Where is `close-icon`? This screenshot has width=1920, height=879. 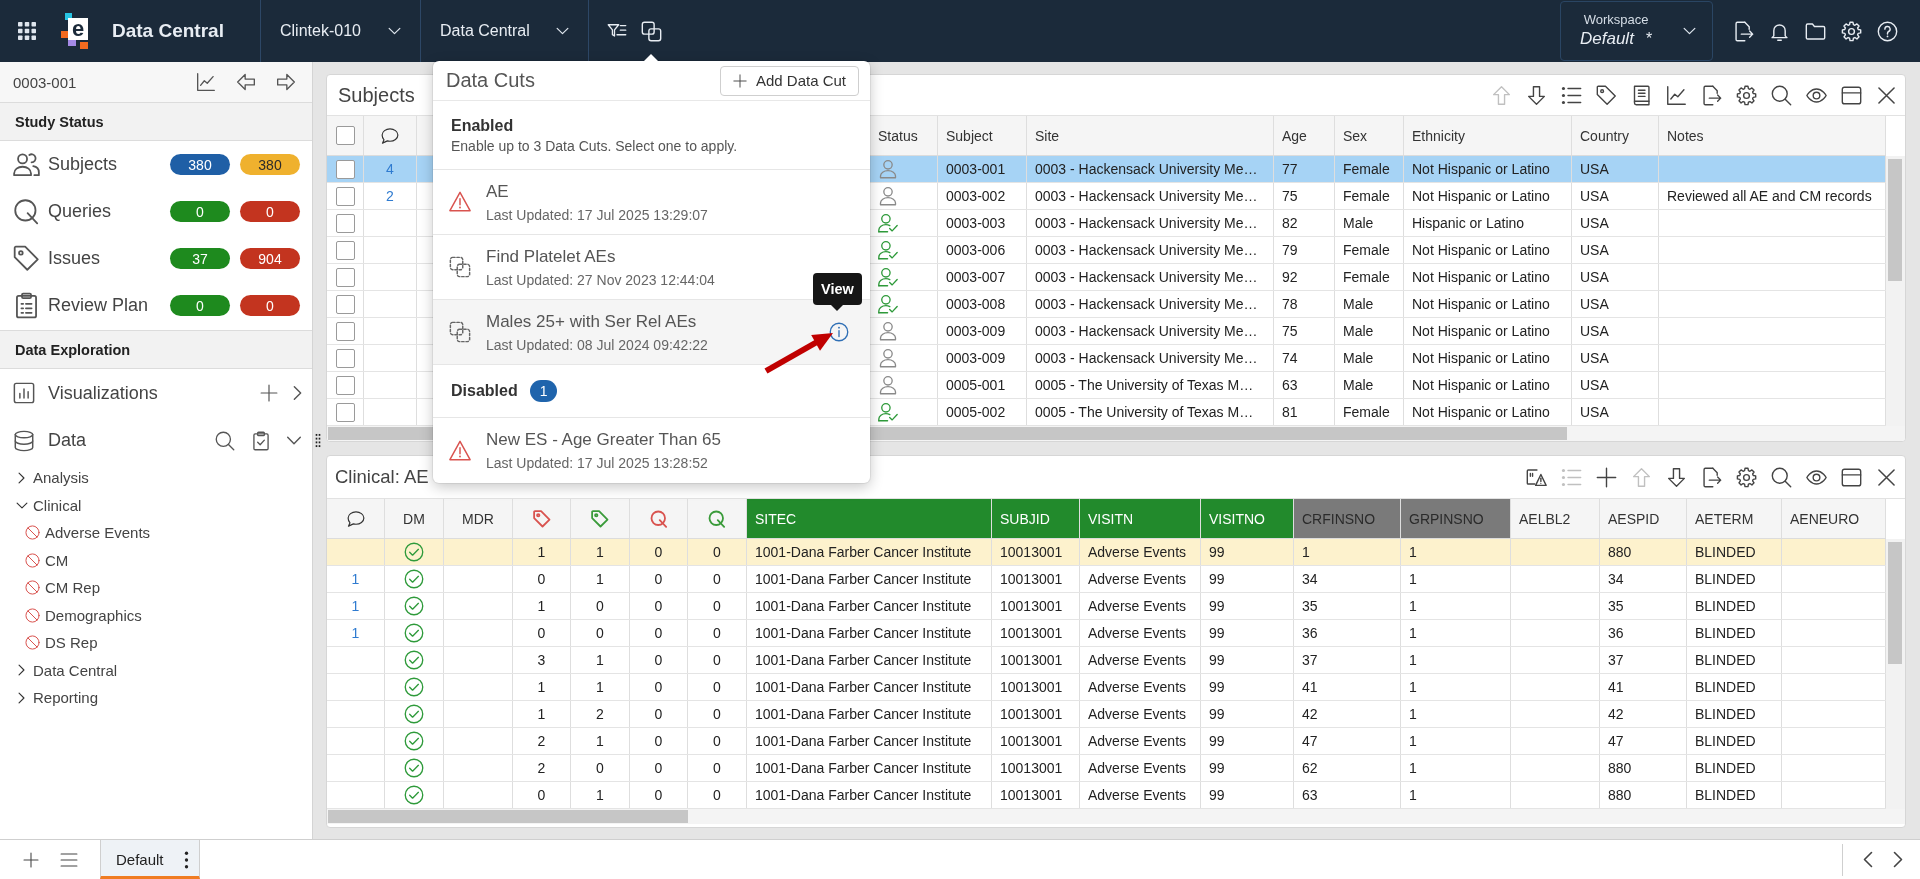 close-icon is located at coordinates (1886, 95).